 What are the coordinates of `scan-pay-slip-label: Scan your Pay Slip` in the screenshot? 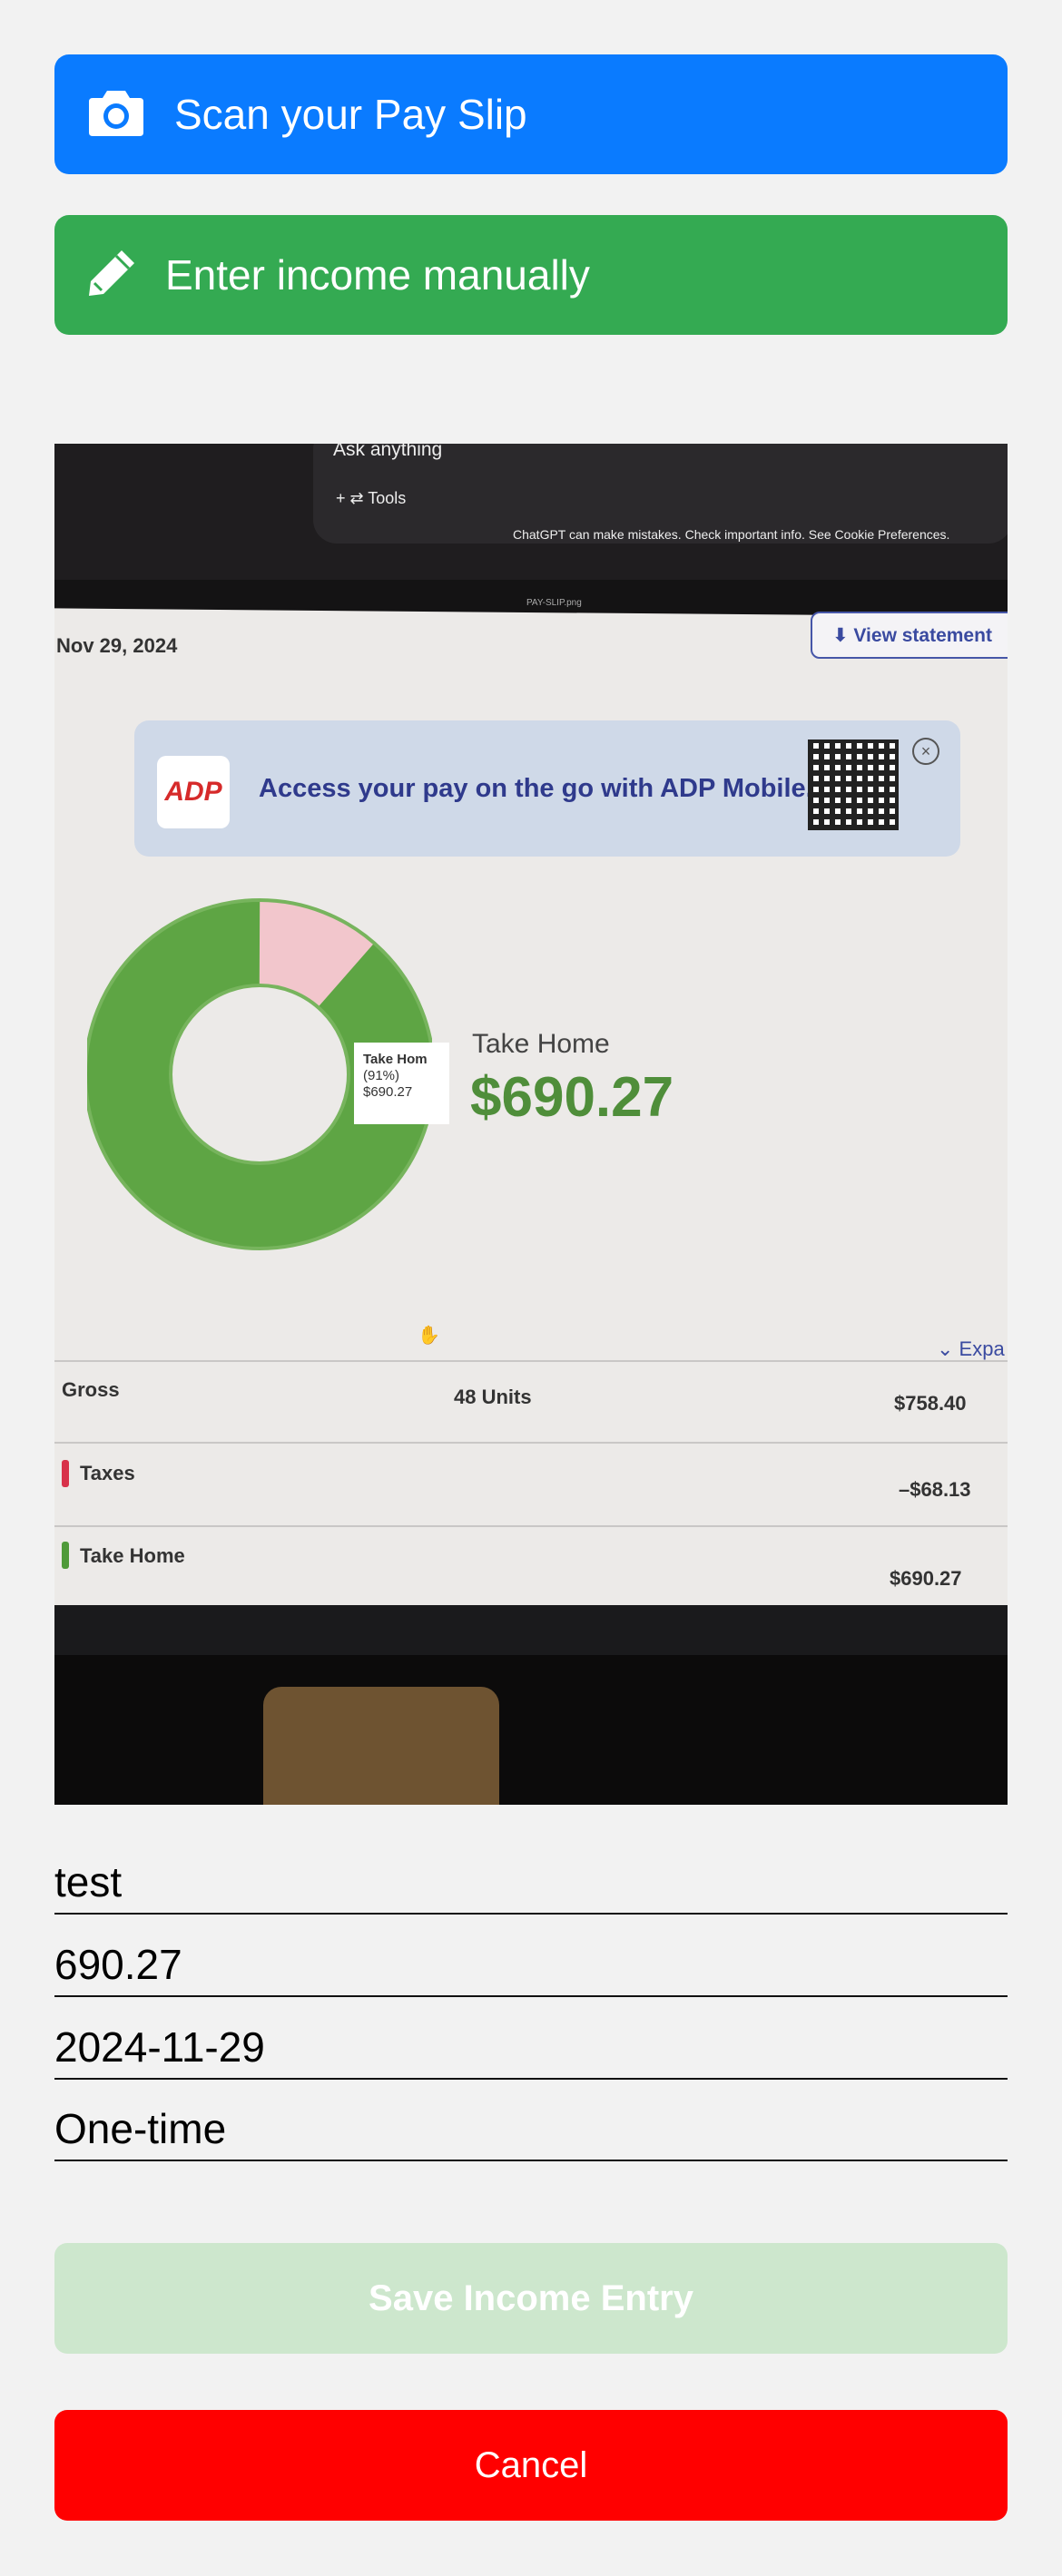 It's located at (350, 114).